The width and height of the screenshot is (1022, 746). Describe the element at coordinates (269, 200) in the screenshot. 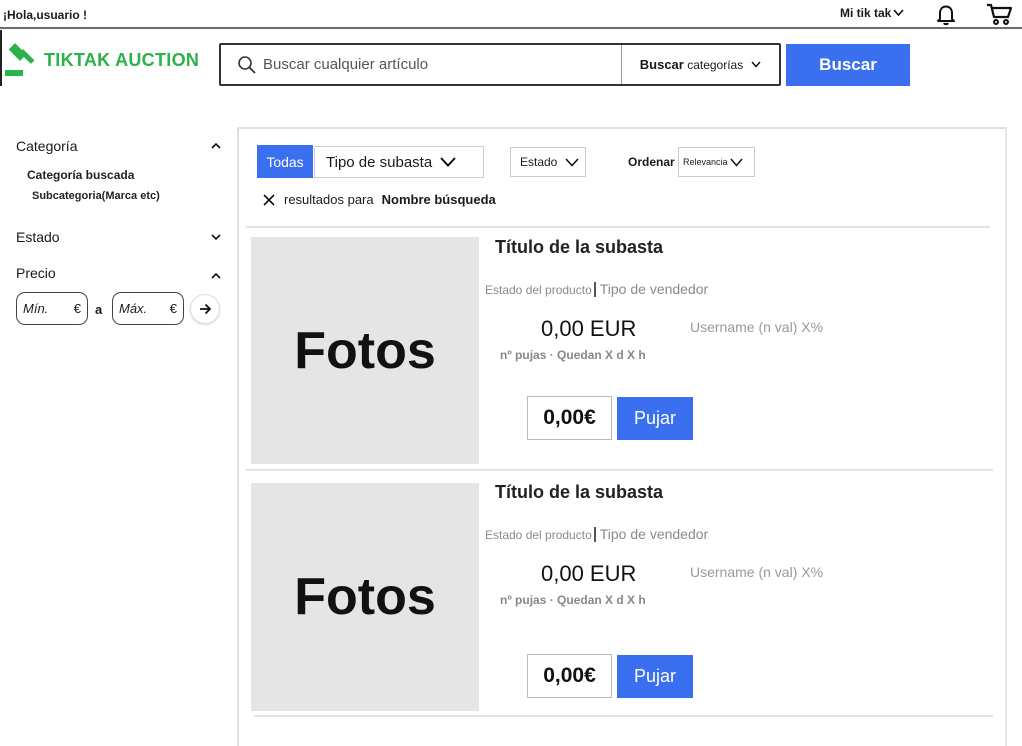

I see `close-icon` at that location.